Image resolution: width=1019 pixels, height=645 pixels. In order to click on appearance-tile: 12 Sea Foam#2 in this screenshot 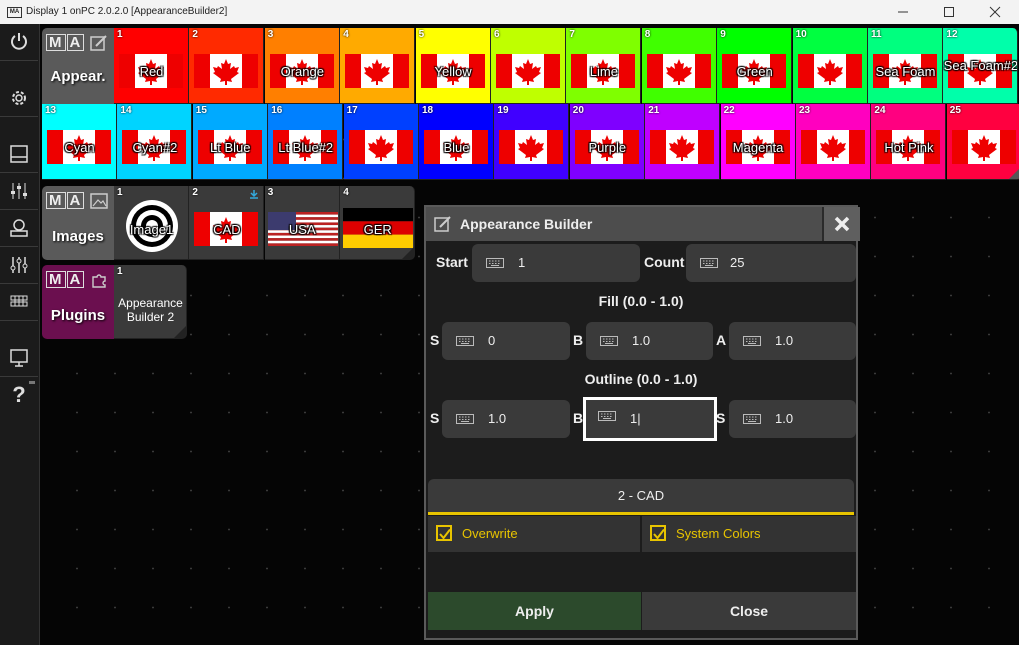, I will do `click(981, 66)`.